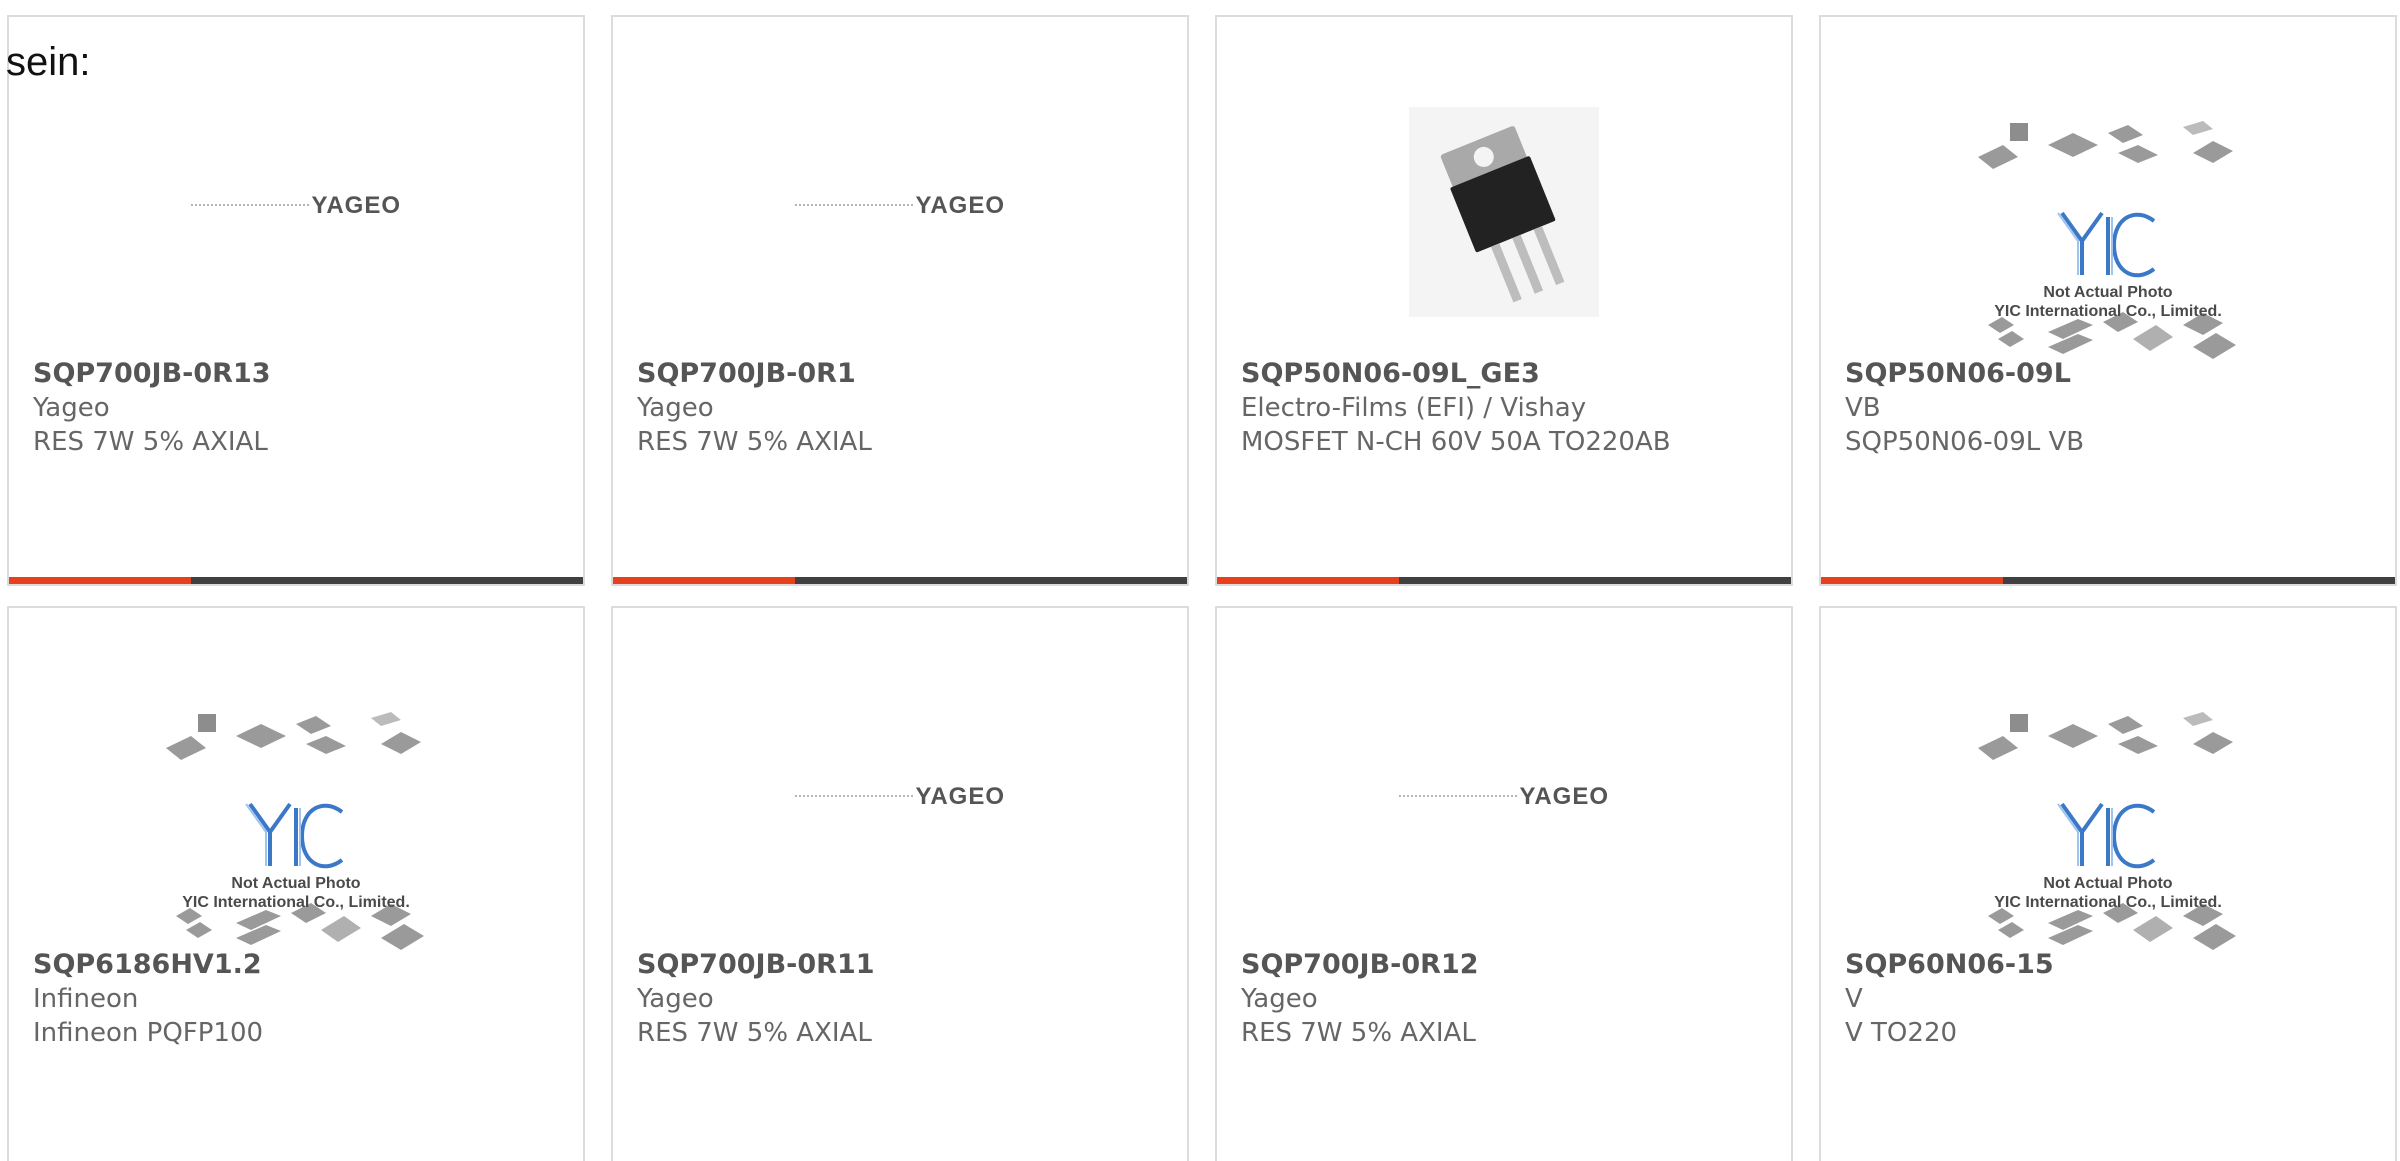 Image resolution: width=2400 pixels, height=1161 pixels. Describe the element at coordinates (1508, 965) in the screenshot. I see `part-number: SQP700JB-0R12` at that location.